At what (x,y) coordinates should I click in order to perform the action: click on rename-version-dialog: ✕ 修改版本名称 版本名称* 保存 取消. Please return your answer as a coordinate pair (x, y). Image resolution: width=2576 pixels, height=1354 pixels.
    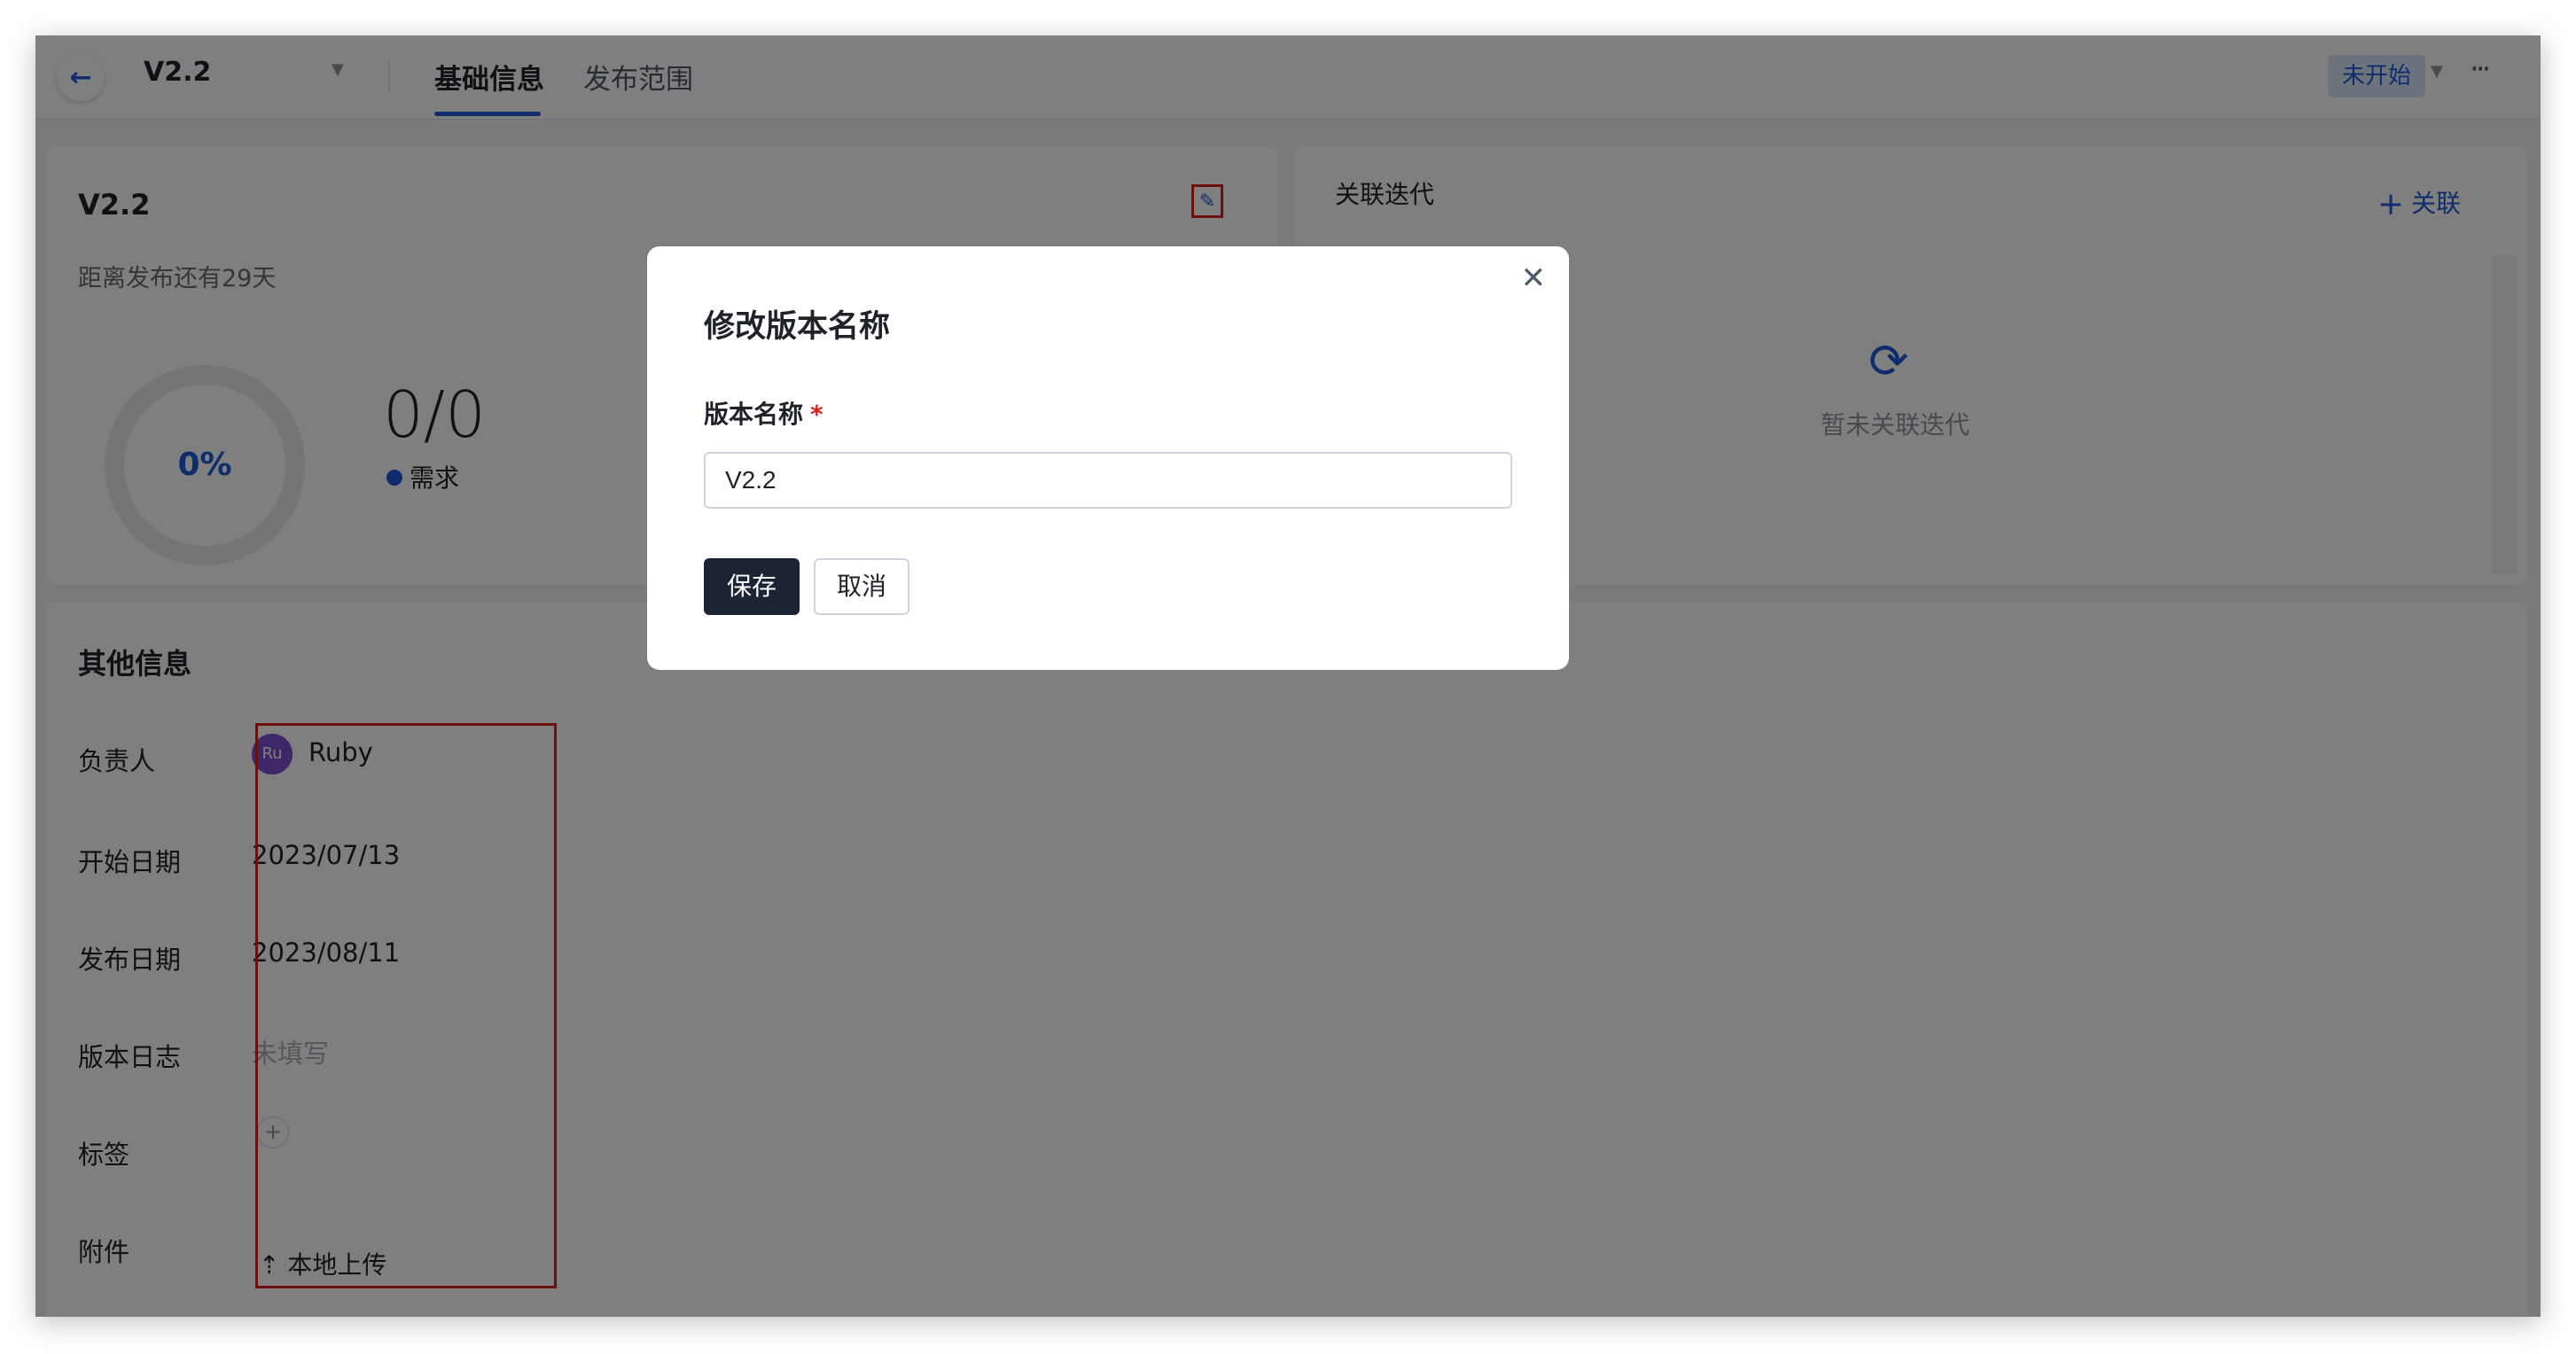
    Looking at the image, I should click on (1108, 458).